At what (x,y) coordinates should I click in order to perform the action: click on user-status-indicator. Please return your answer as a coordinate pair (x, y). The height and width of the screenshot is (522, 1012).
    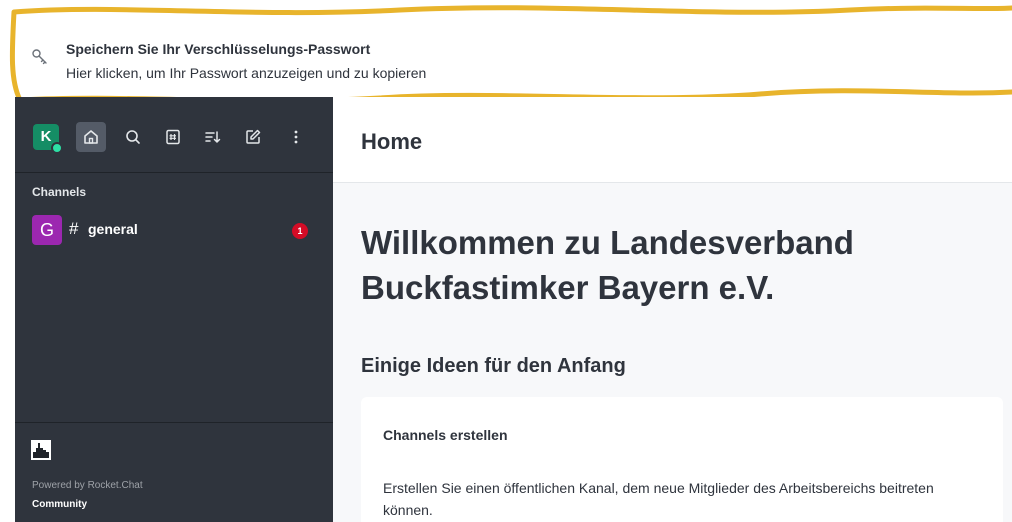
    Looking at the image, I should click on (57, 148).